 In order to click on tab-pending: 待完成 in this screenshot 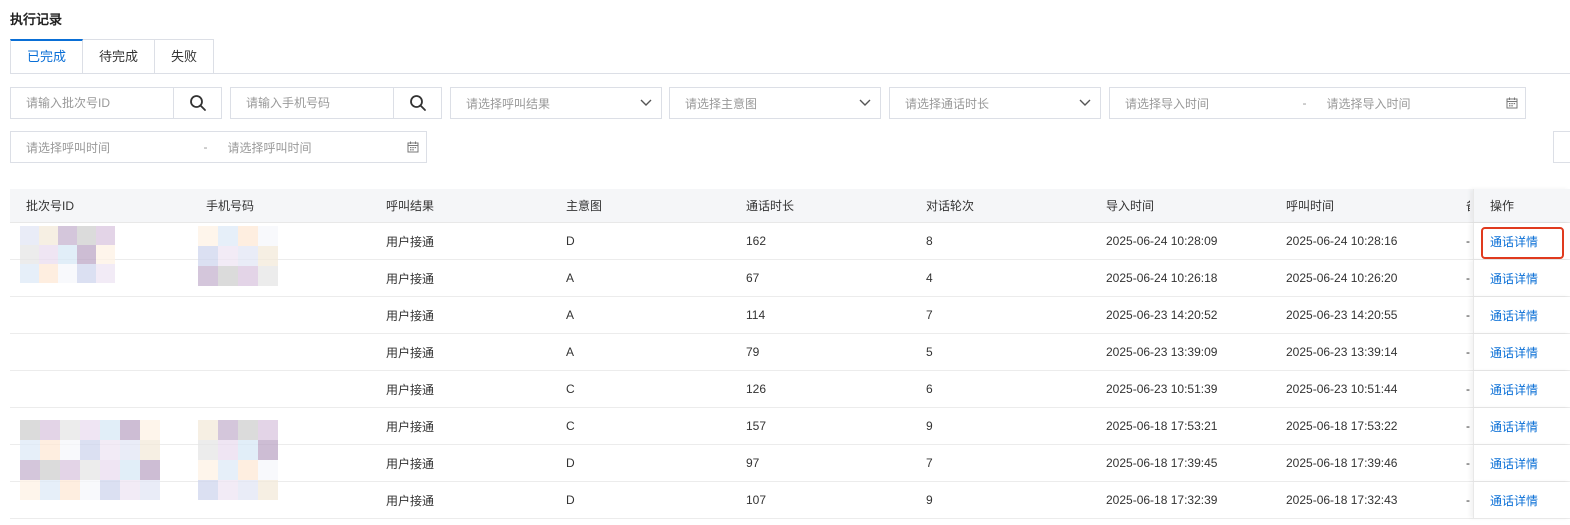, I will do `click(119, 56)`.